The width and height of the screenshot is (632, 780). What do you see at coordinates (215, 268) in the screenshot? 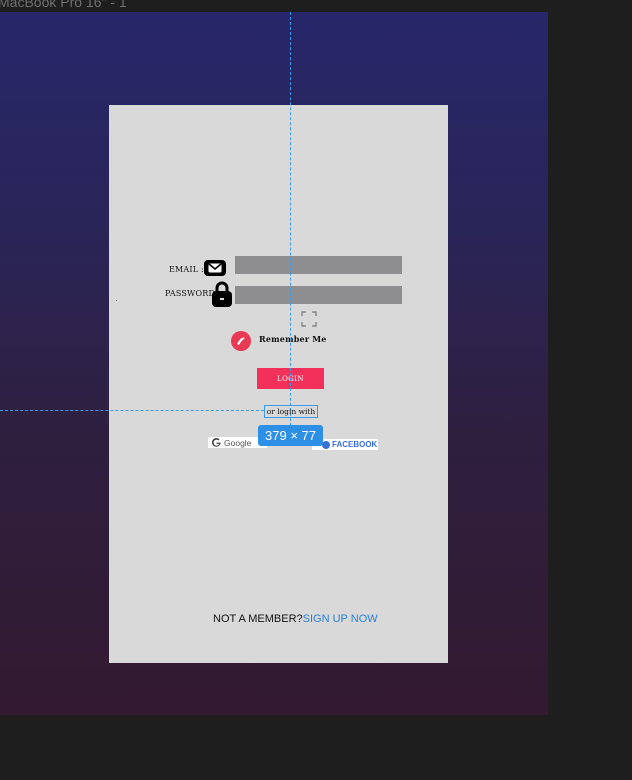
I see `email-icon` at bounding box center [215, 268].